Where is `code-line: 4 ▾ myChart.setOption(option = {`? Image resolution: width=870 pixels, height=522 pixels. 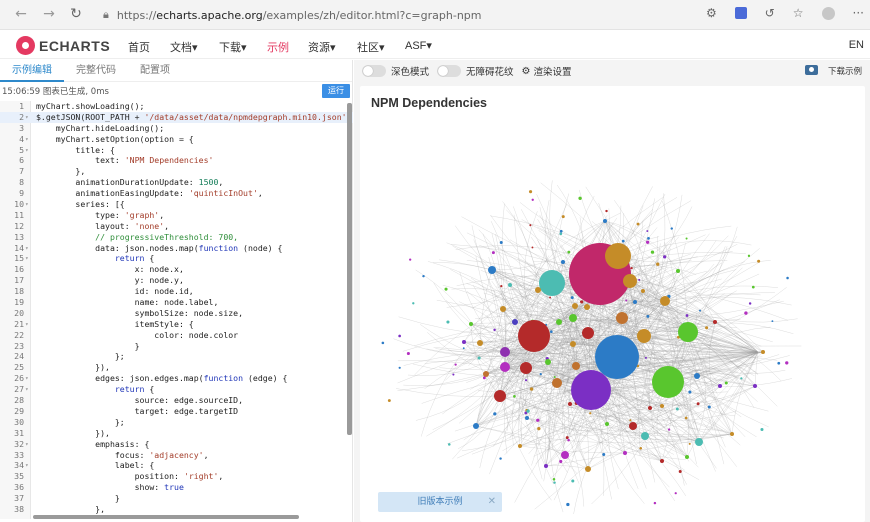 code-line: 4 ▾ myChart.setOption(option = { is located at coordinates (176, 139).